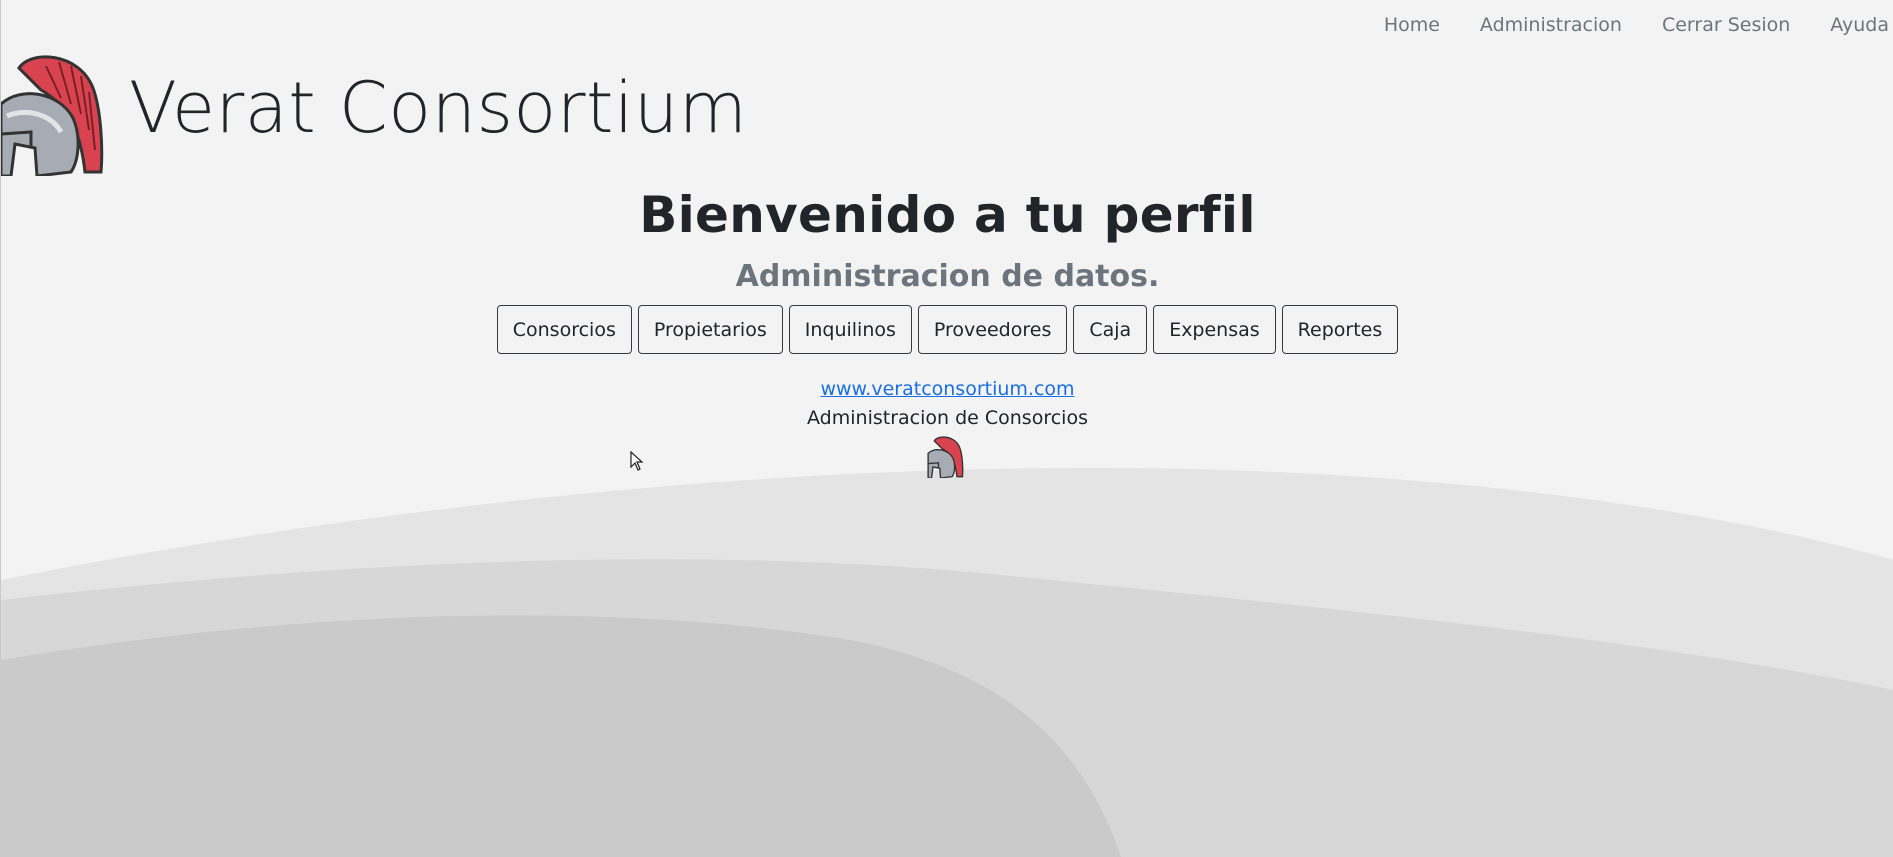 The width and height of the screenshot is (1893, 857). I want to click on site-description: Administracion de Consorcios, so click(947, 418).